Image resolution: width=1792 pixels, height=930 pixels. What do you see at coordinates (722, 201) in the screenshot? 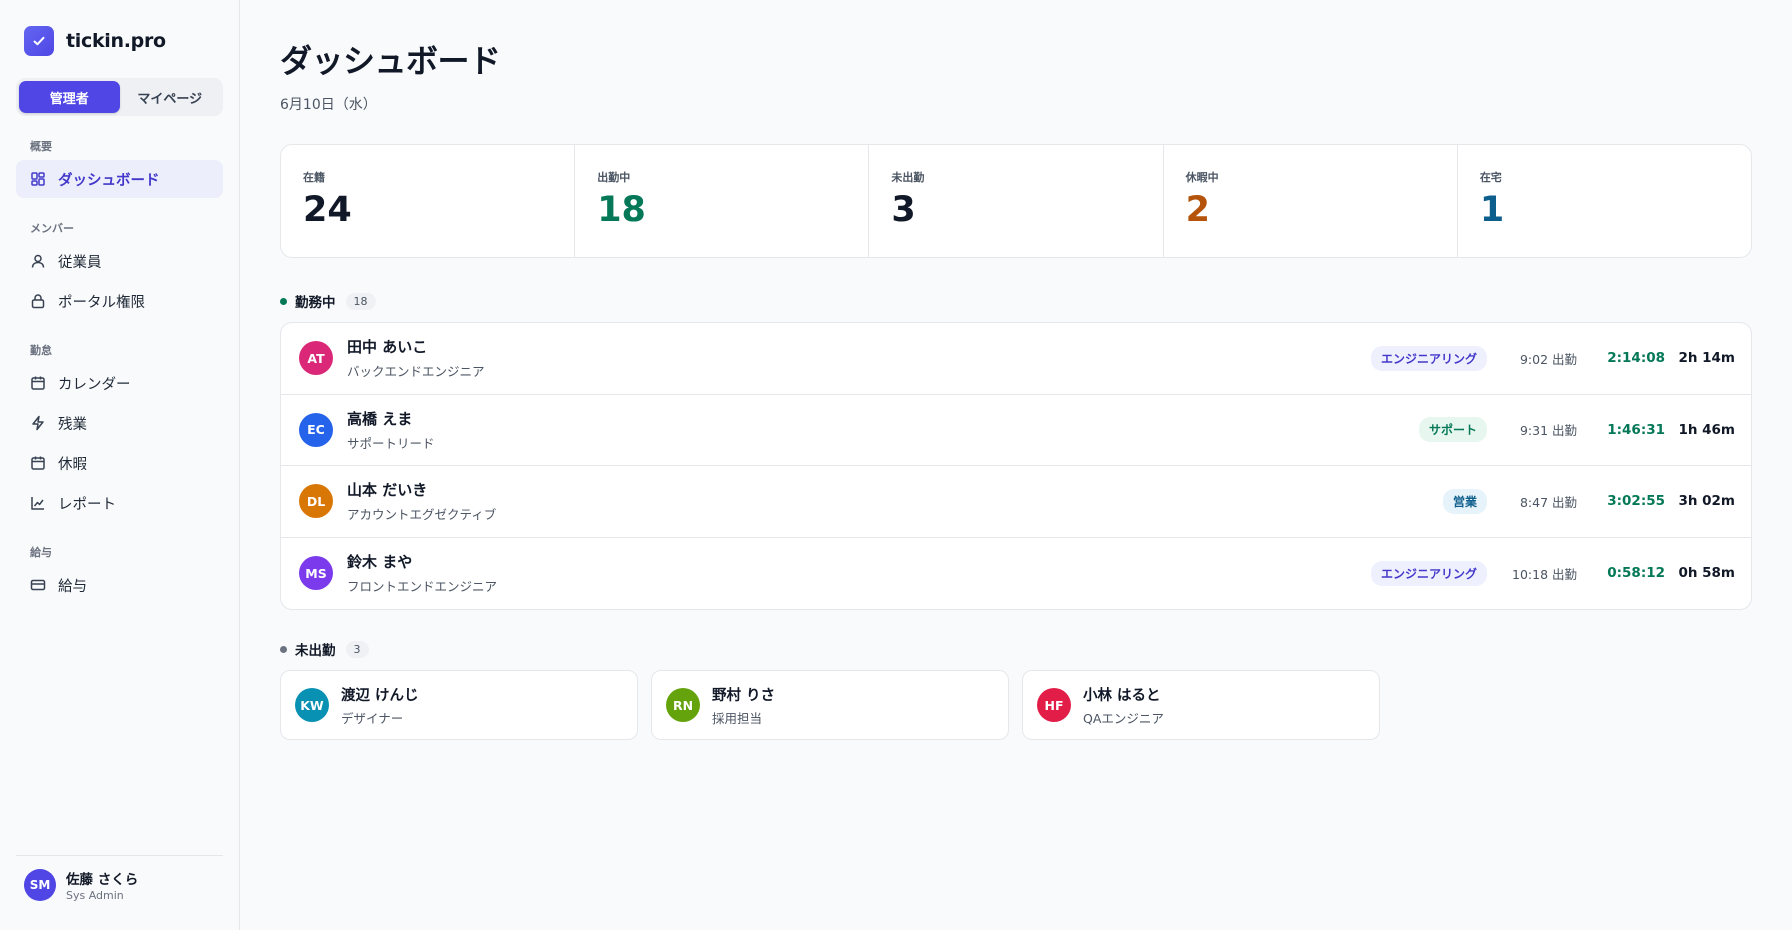
I see `stat-working: 出勤中 18` at bounding box center [722, 201].